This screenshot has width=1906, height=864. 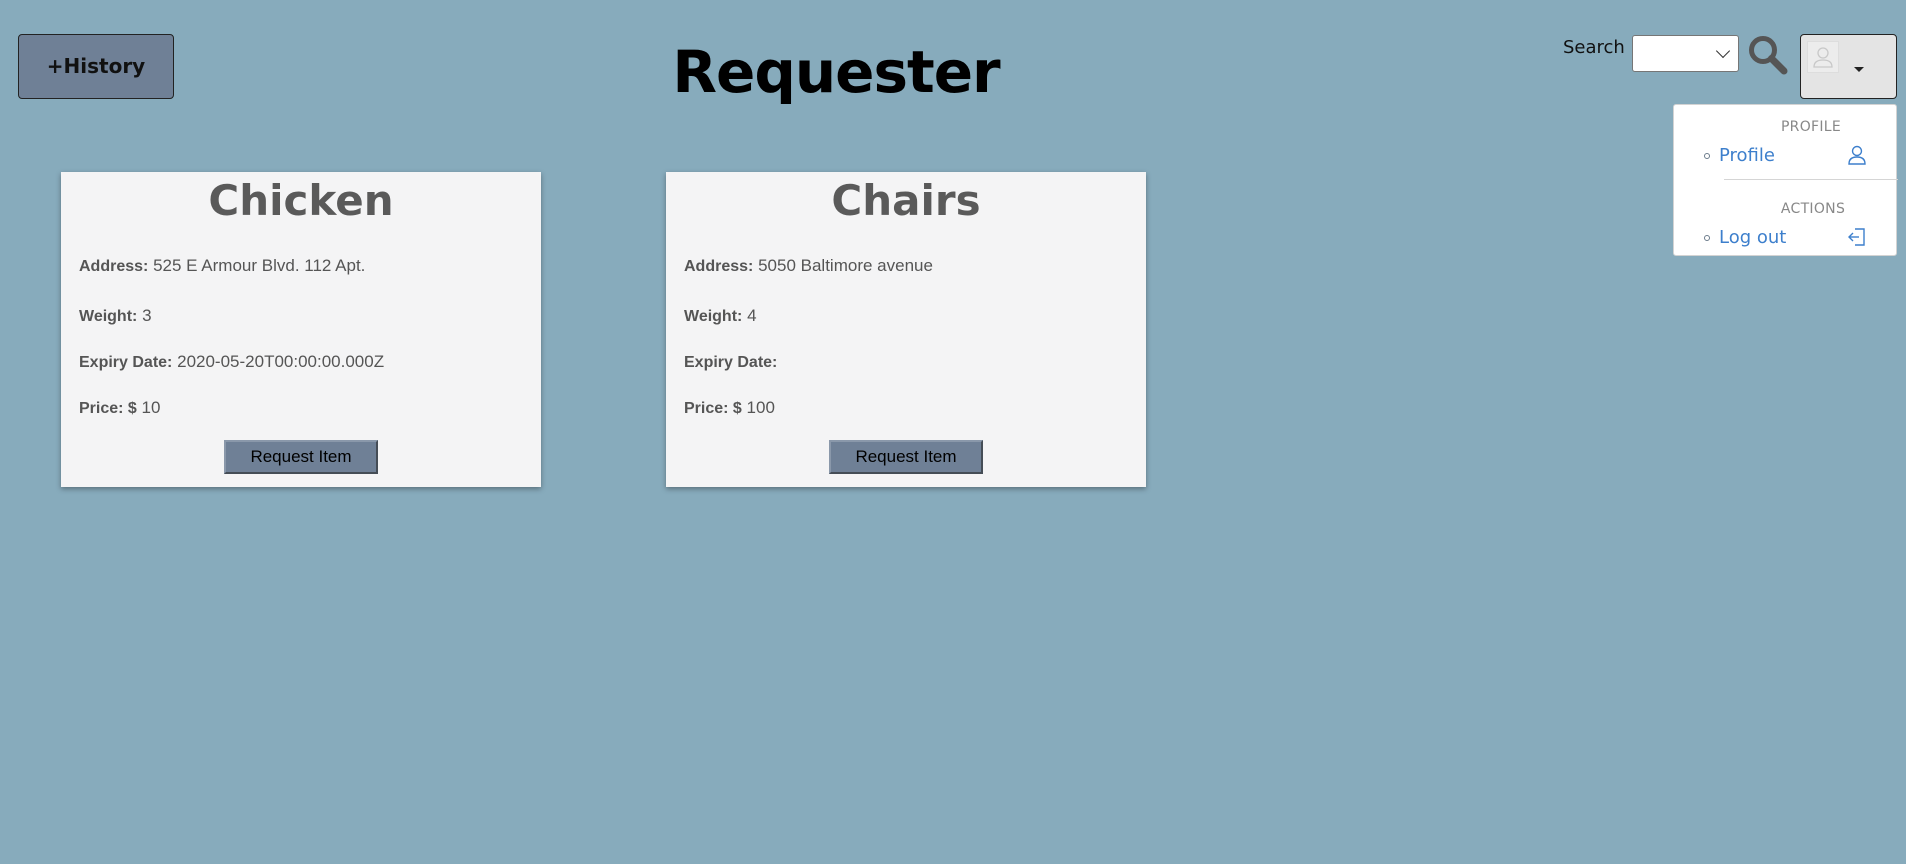 I want to click on logout-icon, so click(x=1856, y=237).